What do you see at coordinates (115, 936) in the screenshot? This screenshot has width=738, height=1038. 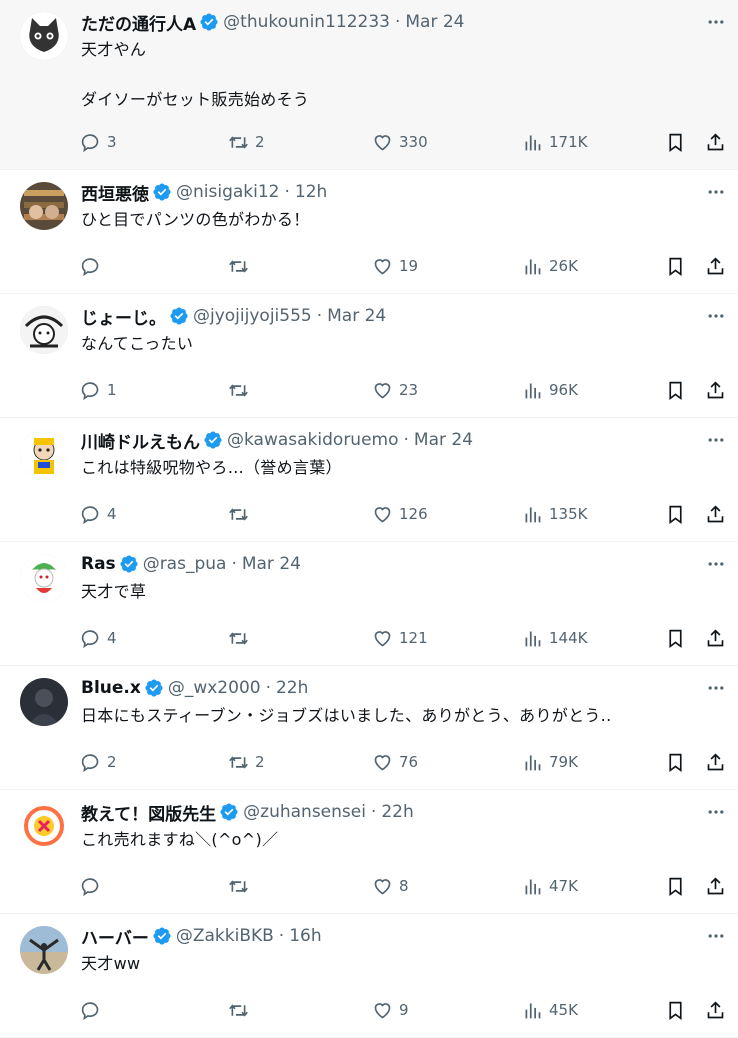 I see `display-name: ハーバー` at bounding box center [115, 936].